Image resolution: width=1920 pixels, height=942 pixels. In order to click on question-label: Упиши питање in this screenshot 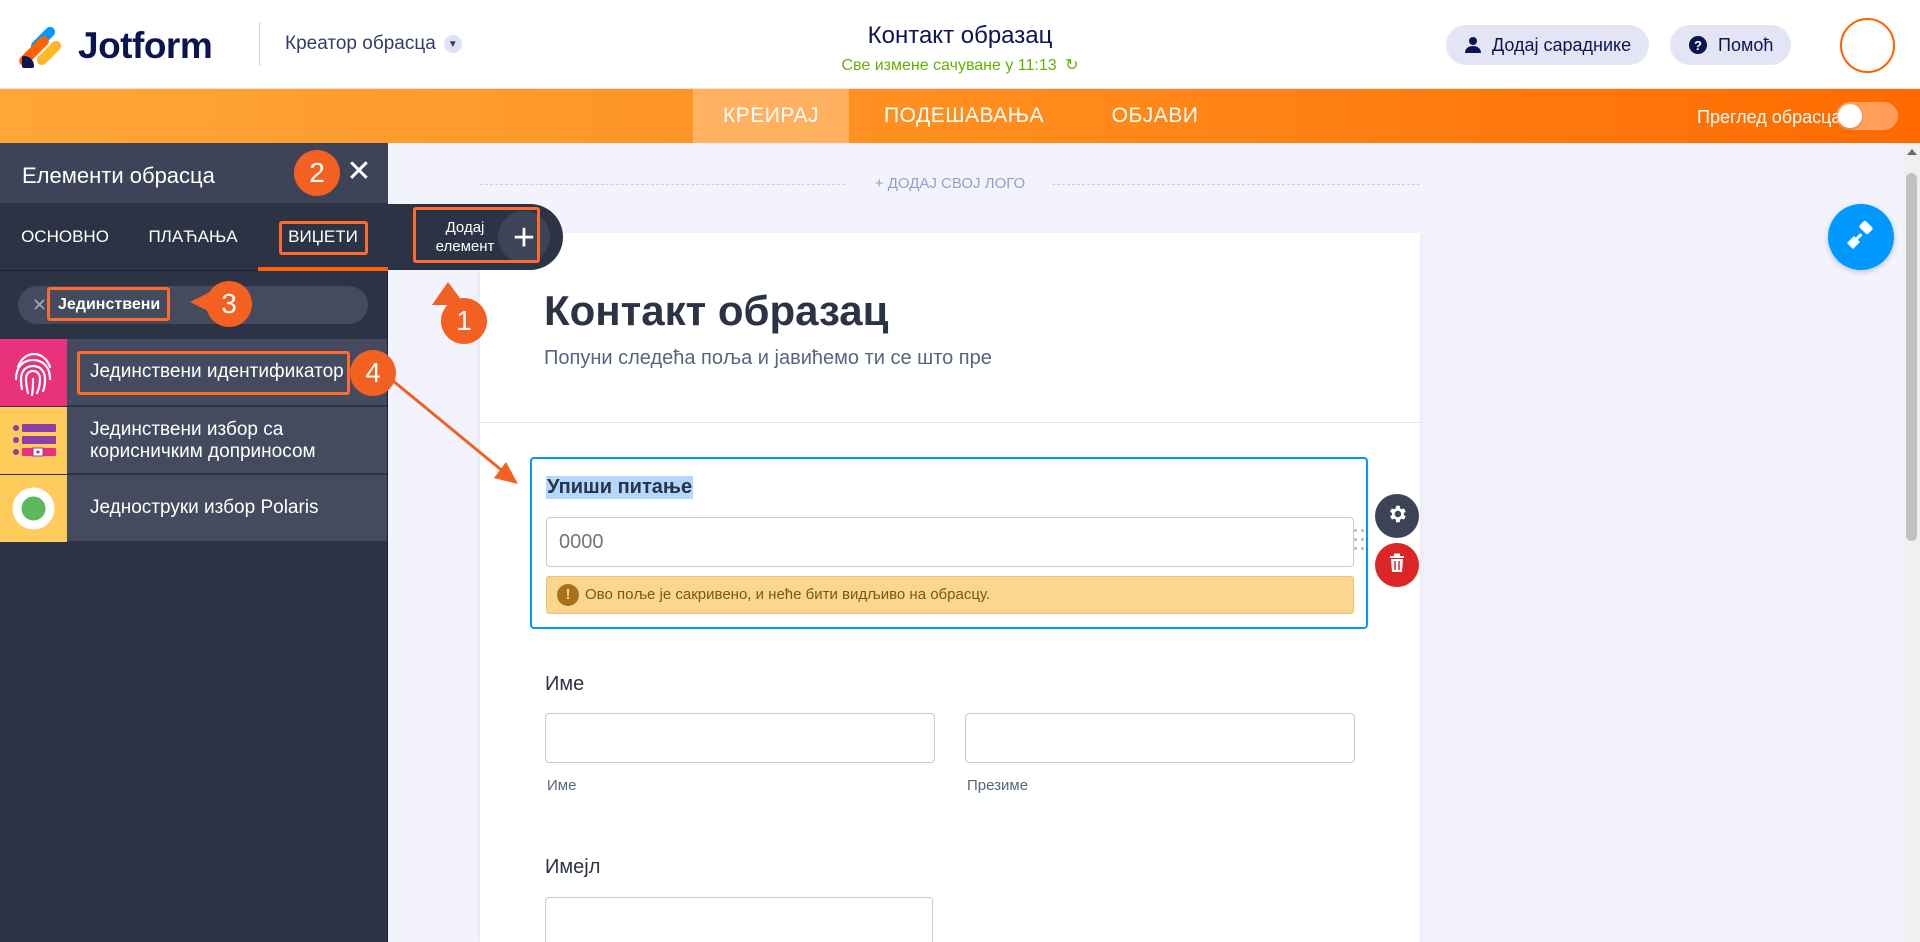, I will do `click(620, 487)`.